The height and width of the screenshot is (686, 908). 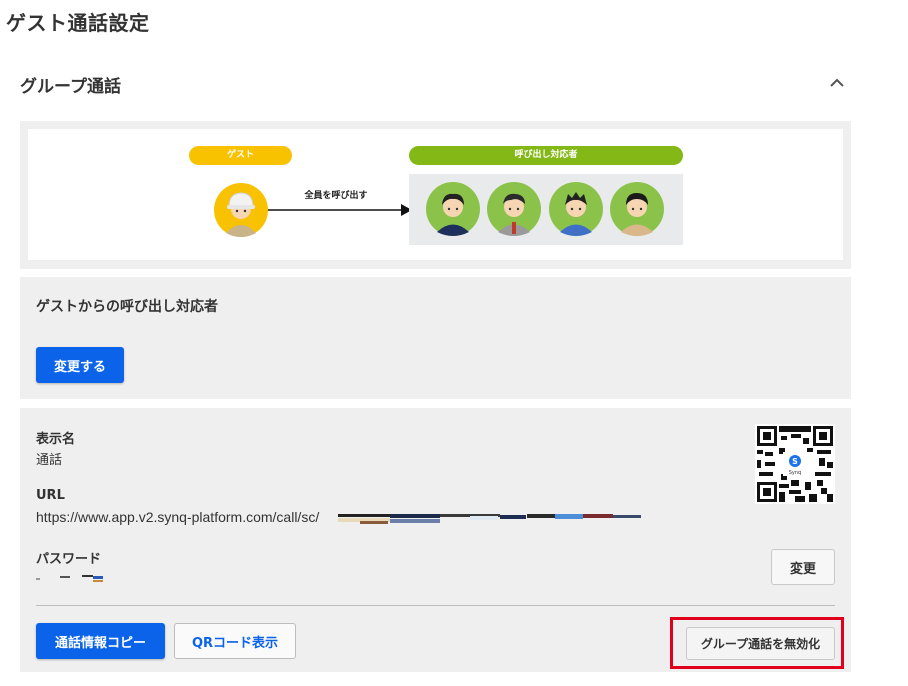 What do you see at coordinates (240, 155) in the screenshot?
I see `guest-pill: ゲスト` at bounding box center [240, 155].